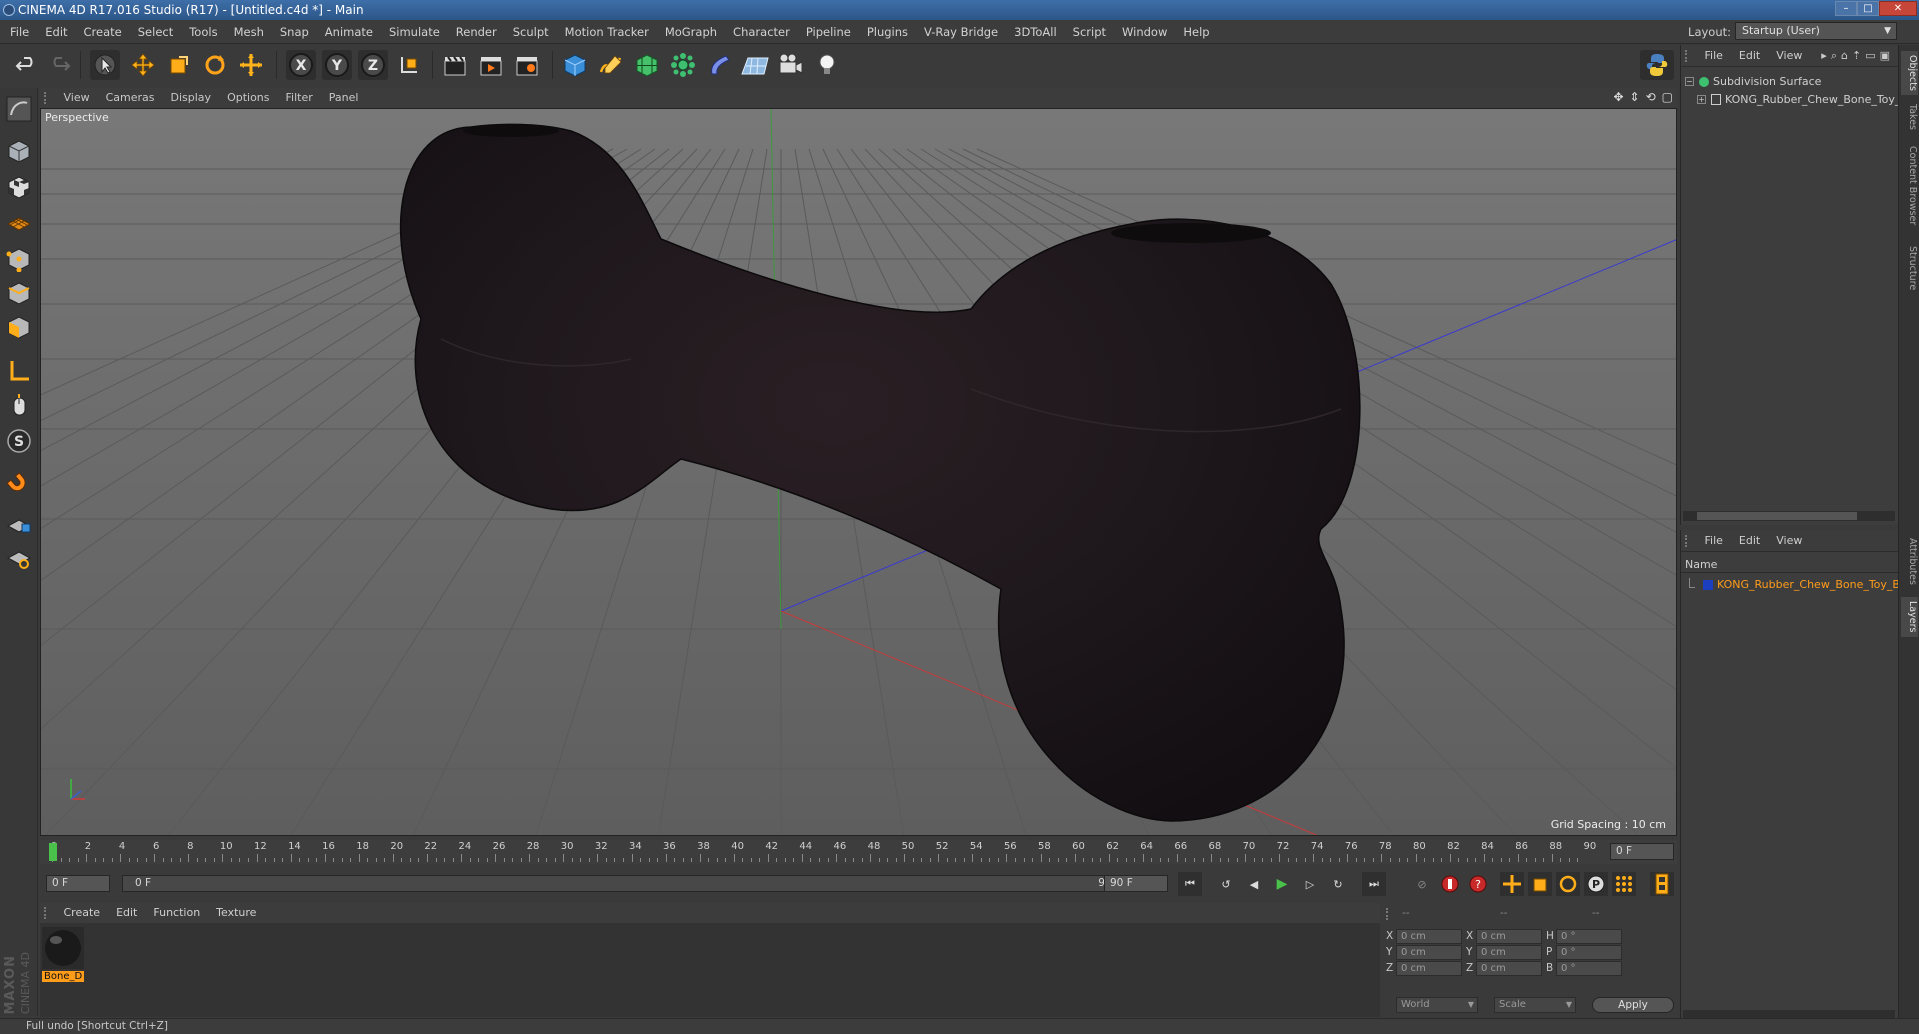 This screenshot has width=1919, height=1034. Describe the element at coordinates (1846, 8) in the screenshot. I see `minimize-button: –` at that location.